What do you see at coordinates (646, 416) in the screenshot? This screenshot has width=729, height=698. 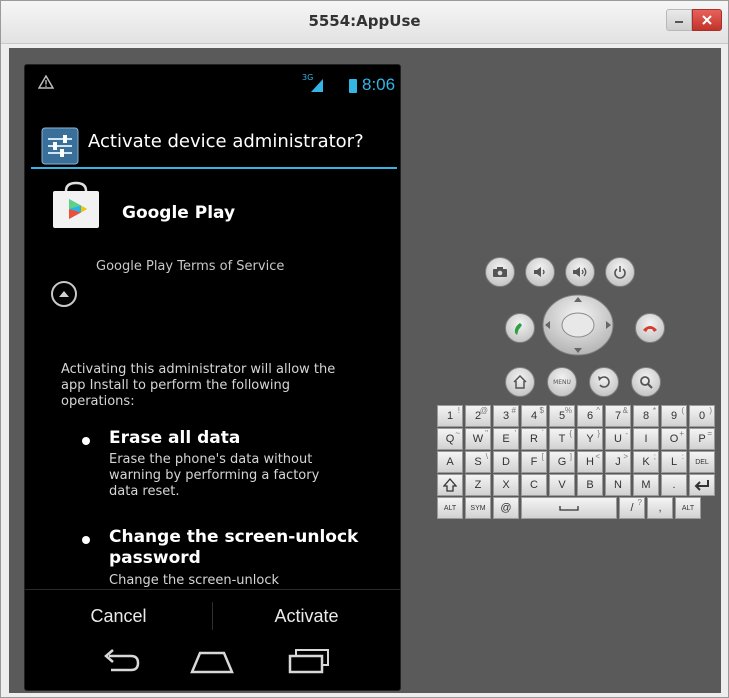 I see `key-8: 8 *` at bounding box center [646, 416].